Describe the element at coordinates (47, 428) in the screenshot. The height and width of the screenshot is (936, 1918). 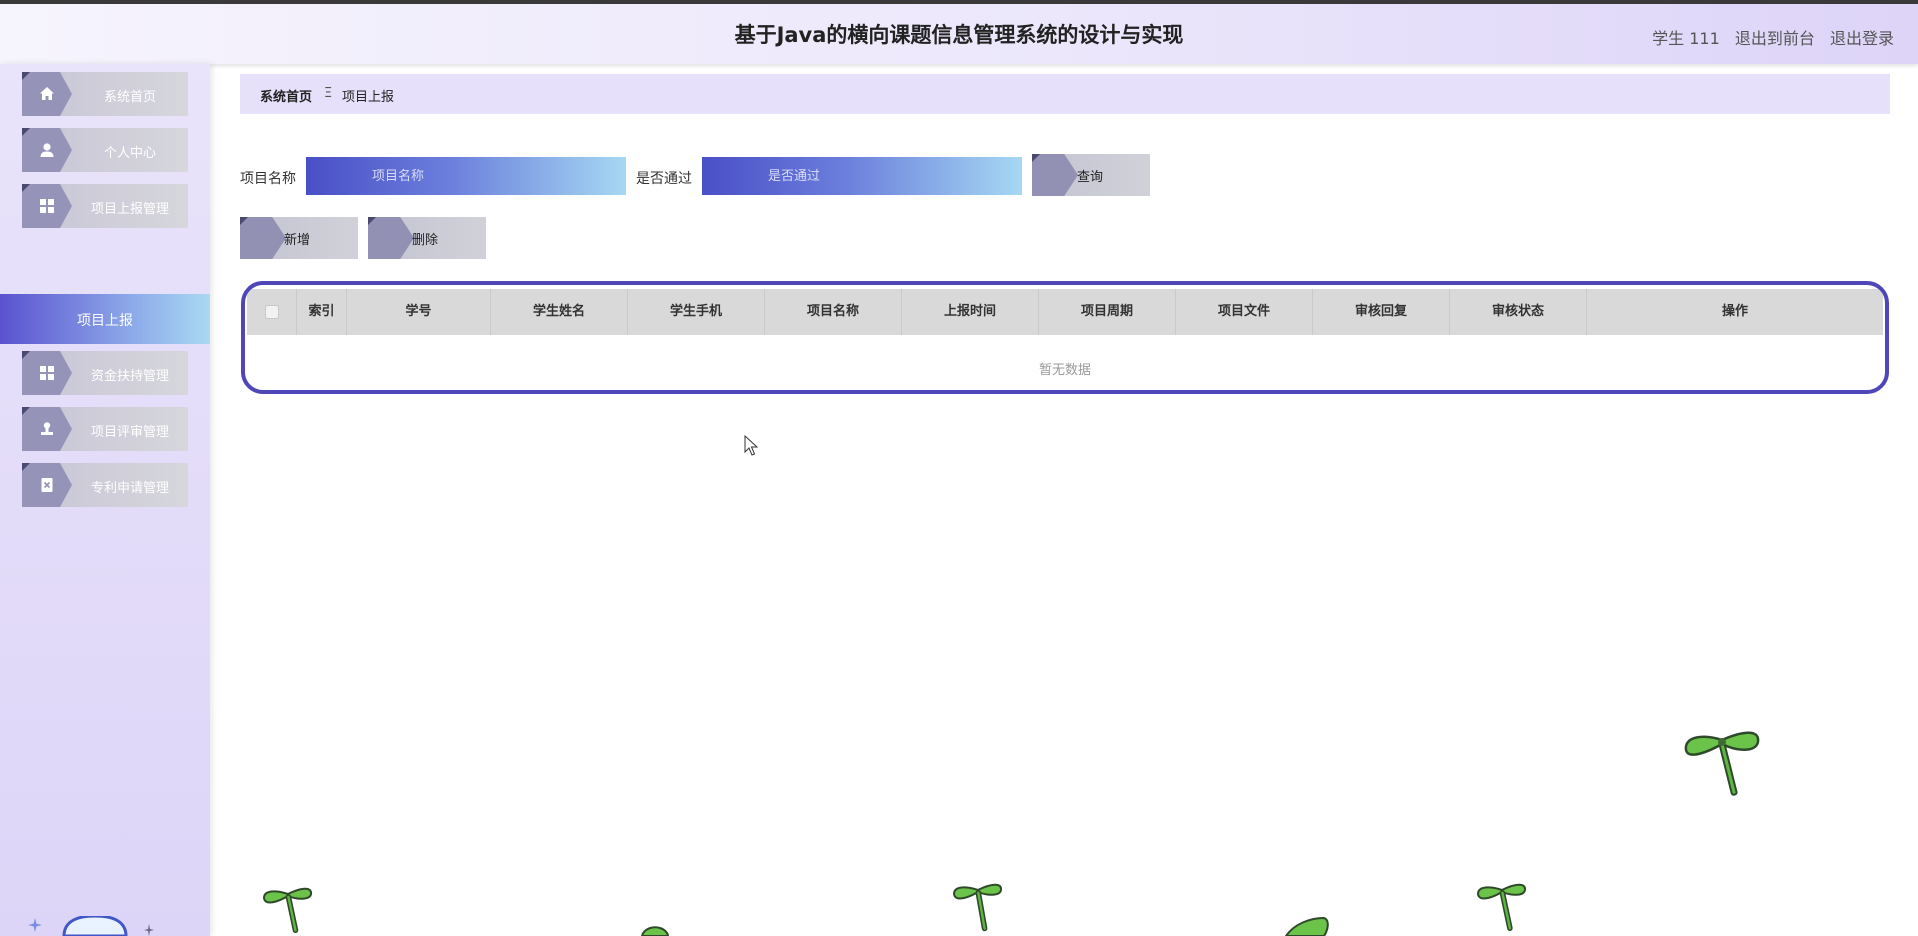
I see `stamp-icon` at that location.